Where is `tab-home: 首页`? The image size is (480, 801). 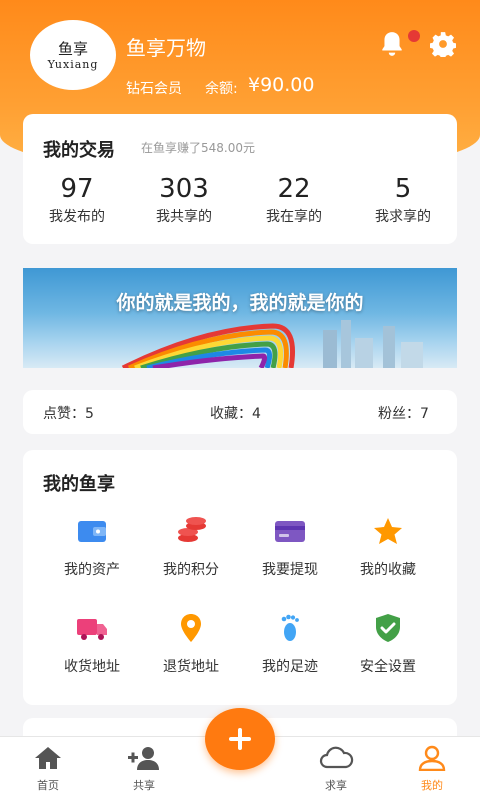 tab-home: 首页 is located at coordinates (48, 769).